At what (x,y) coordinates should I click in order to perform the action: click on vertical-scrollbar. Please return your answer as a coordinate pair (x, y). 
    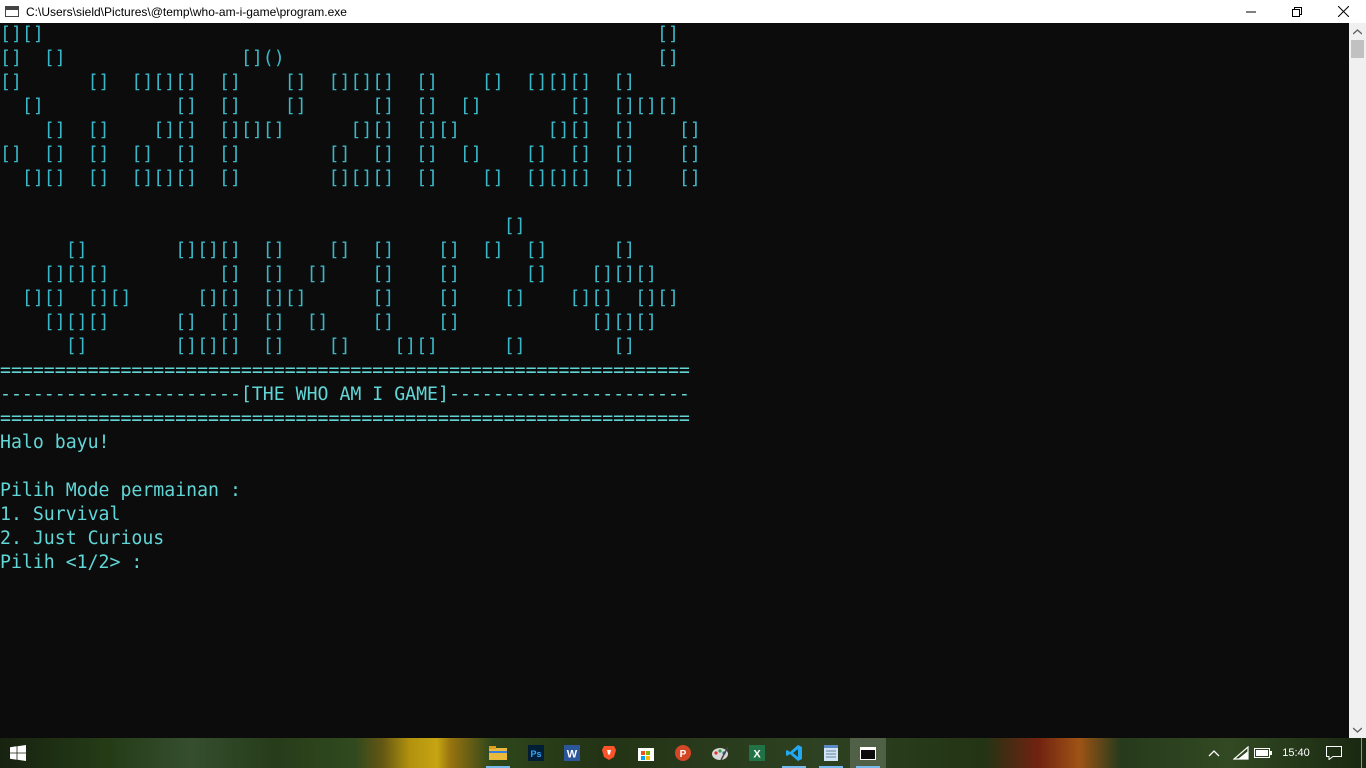
    Looking at the image, I should click on (1357, 380).